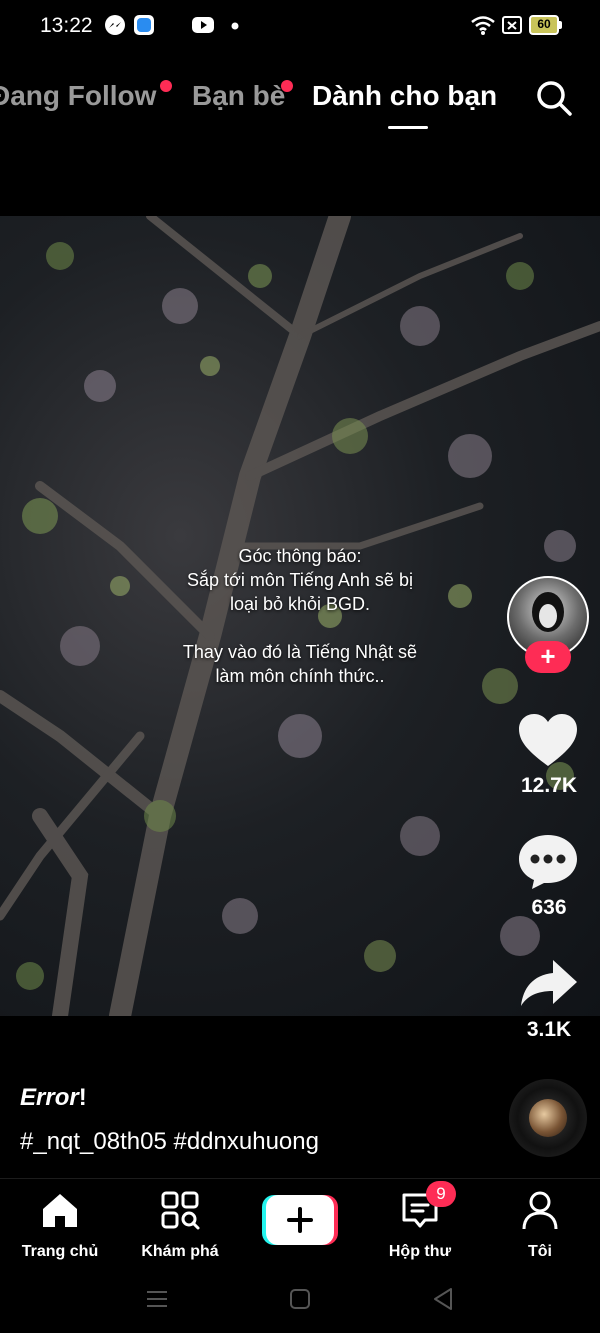 The width and height of the screenshot is (600, 1333). I want to click on overlay-line: Sắp tới môn Tiếng Anh sẽ bị, so click(300, 580).